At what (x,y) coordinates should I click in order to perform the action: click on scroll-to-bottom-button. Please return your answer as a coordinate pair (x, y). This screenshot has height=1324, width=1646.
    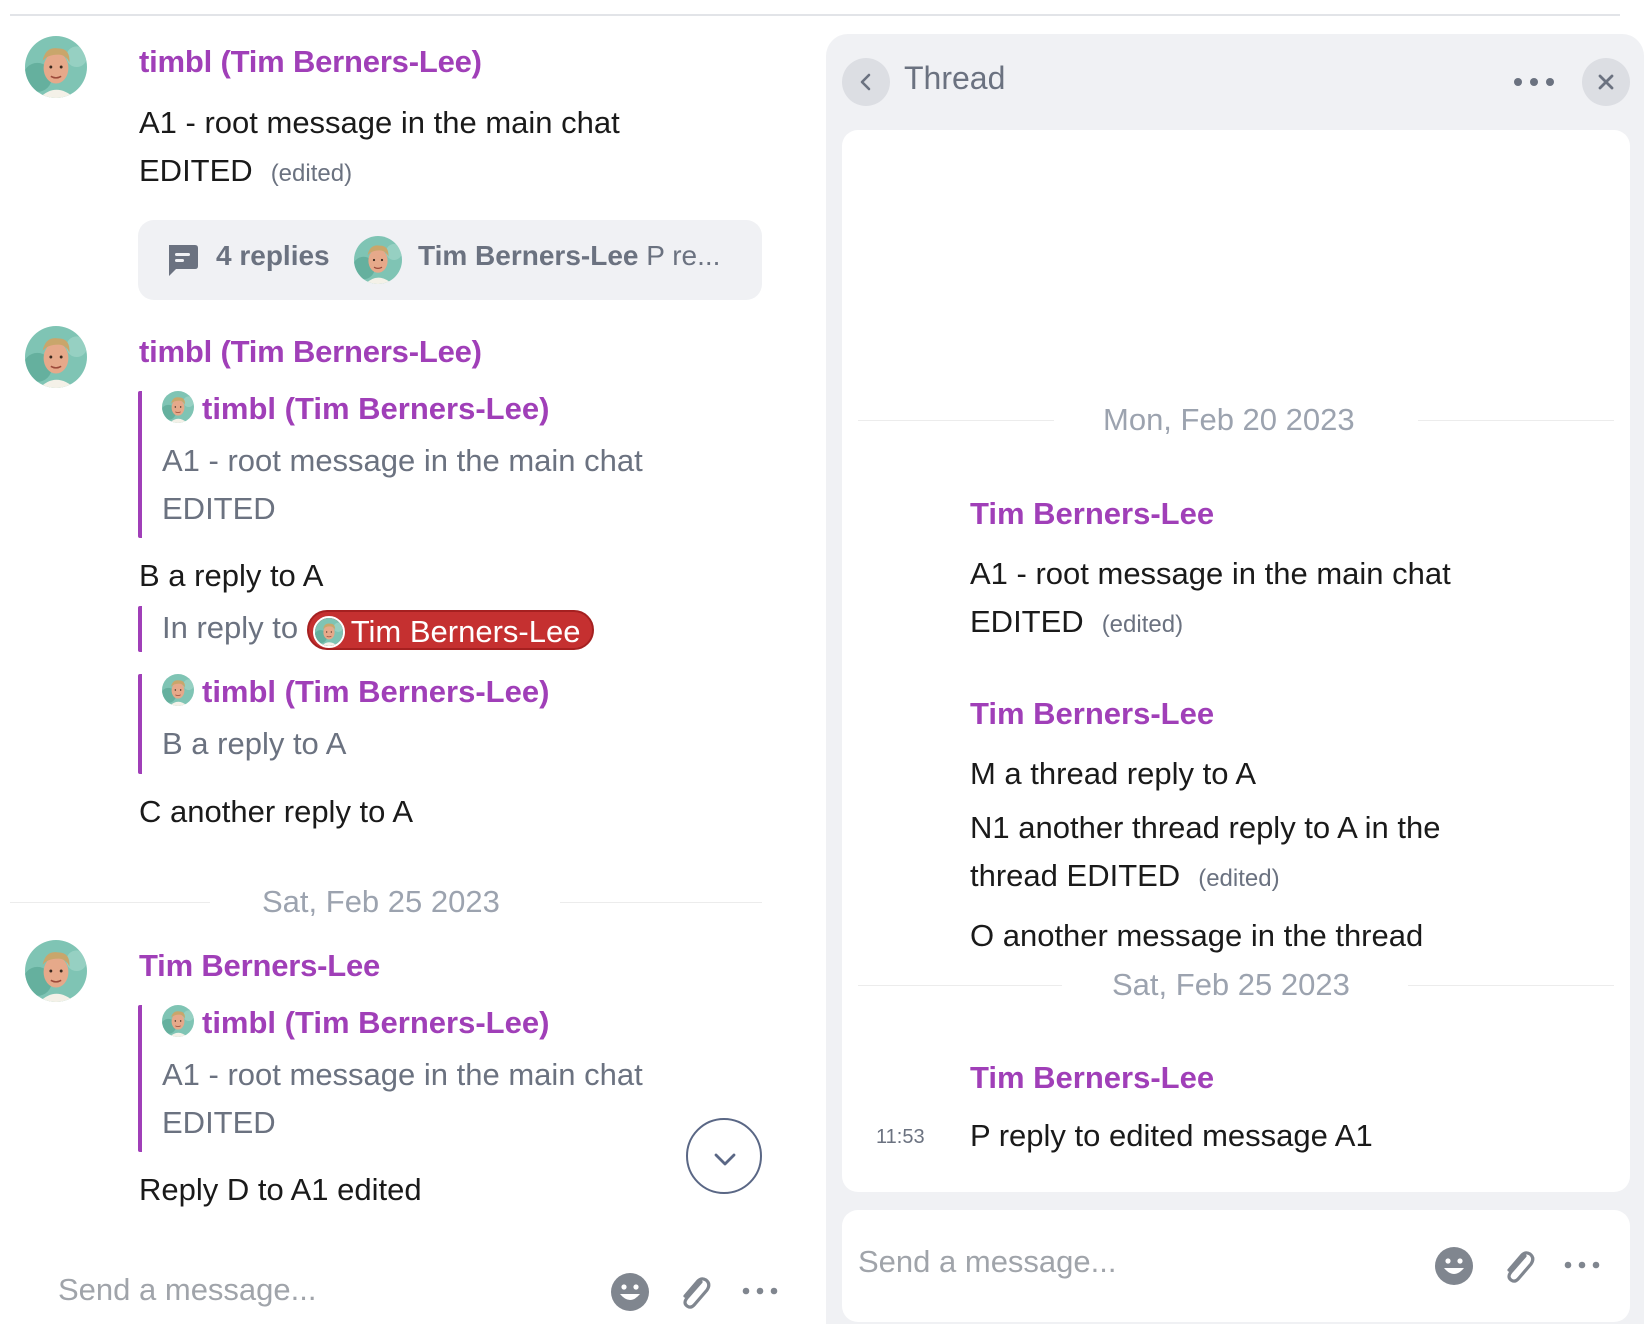
    Looking at the image, I should click on (724, 1156).